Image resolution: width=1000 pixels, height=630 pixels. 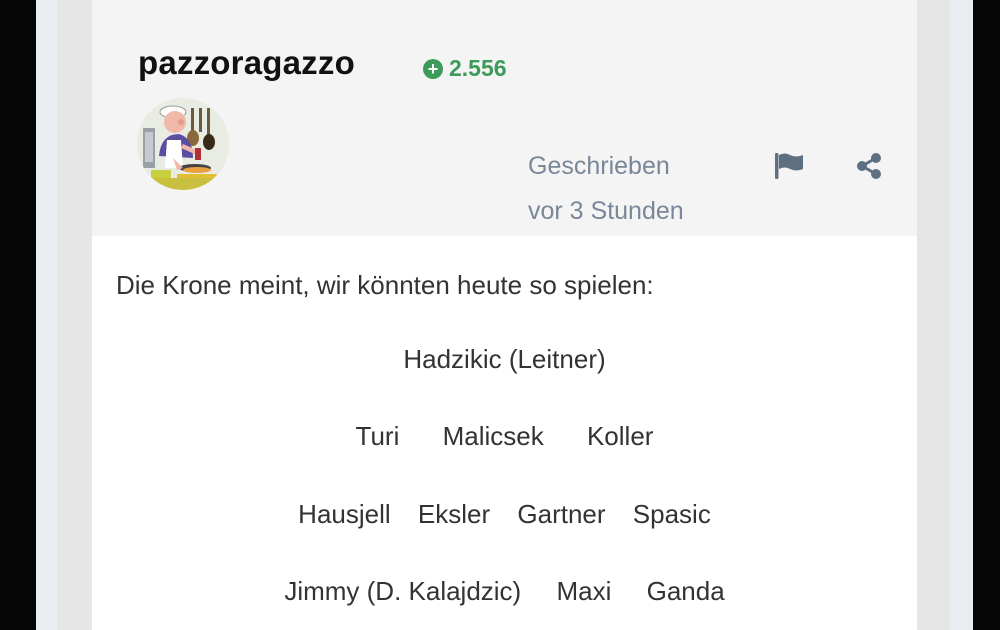 What do you see at coordinates (685, 591) in the screenshot?
I see `lineup-player: Ganda` at bounding box center [685, 591].